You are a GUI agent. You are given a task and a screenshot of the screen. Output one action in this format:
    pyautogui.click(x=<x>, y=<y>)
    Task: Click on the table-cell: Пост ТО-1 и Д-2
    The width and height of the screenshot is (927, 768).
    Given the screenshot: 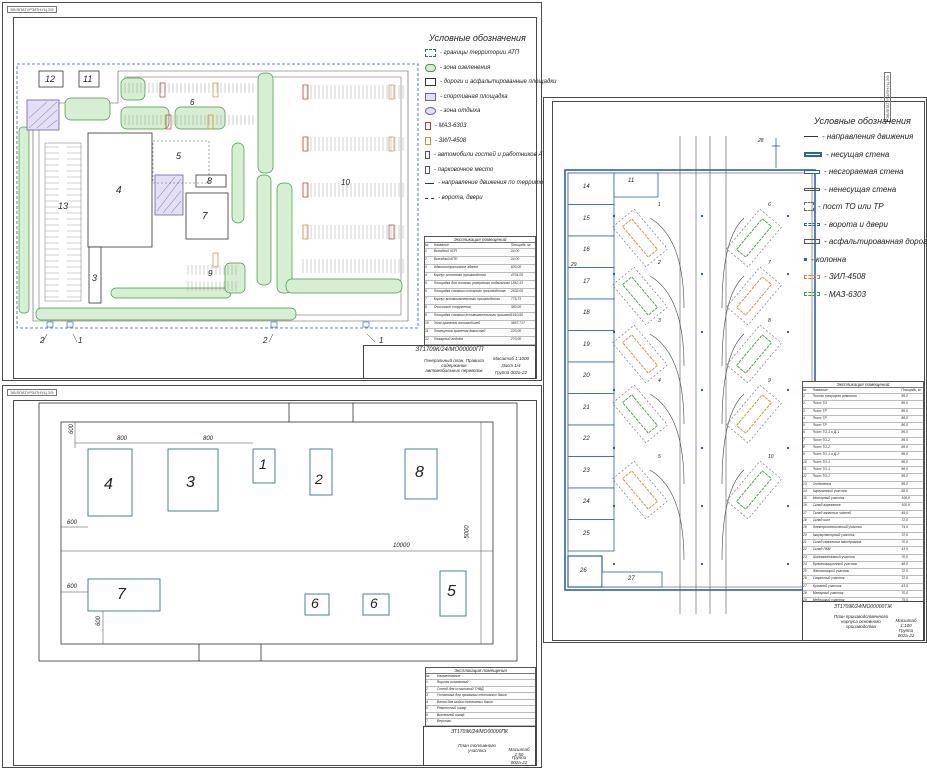 What is the action you would take?
    pyautogui.click(x=826, y=454)
    